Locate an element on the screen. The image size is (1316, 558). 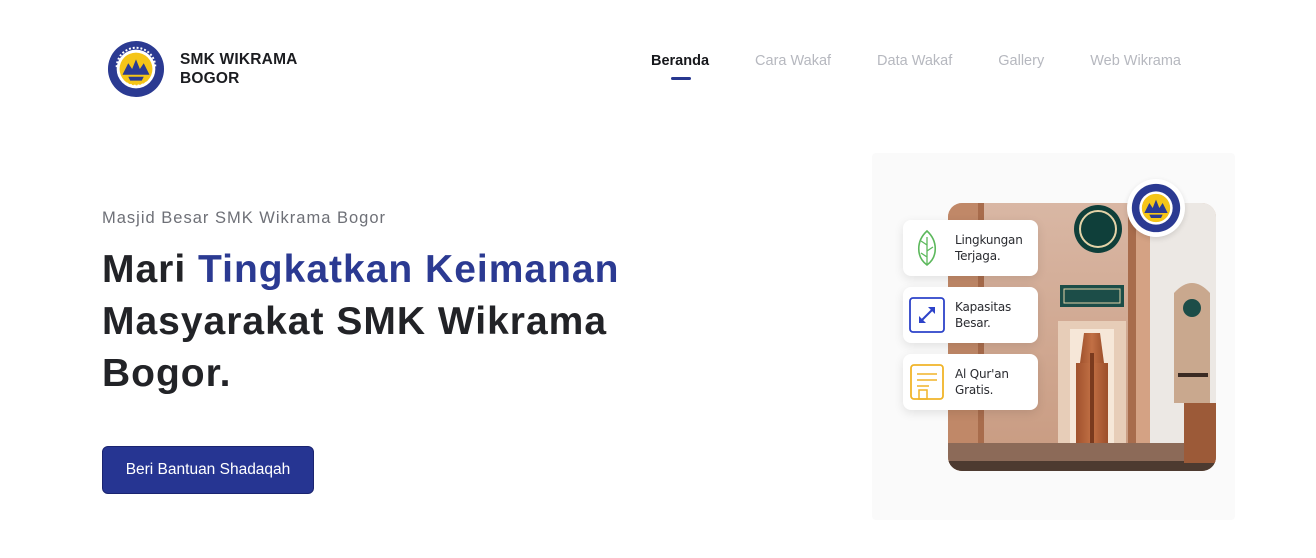
brand-name: SMK WIKRAMA BOGOR is located at coordinates (239, 69).